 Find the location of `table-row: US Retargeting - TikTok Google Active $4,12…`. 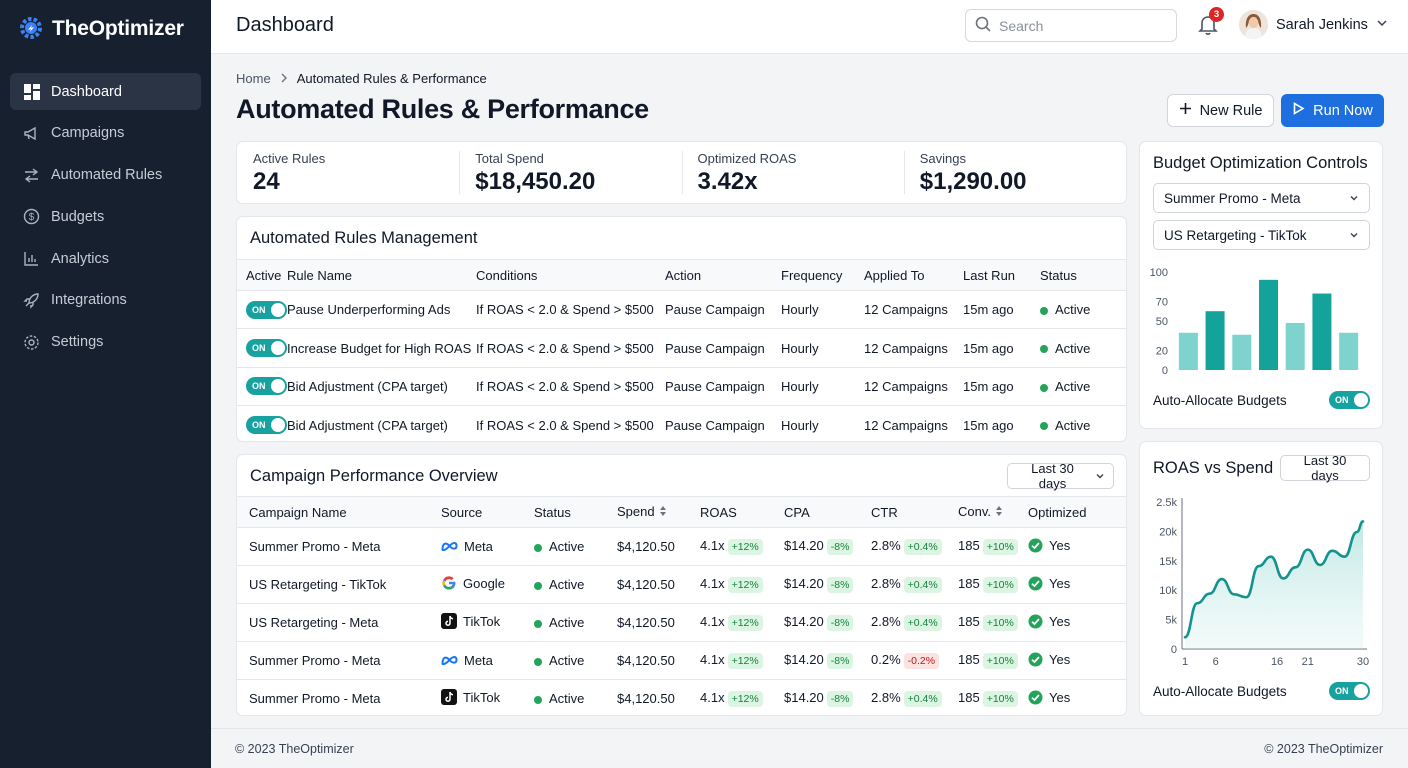

table-row: US Retargeting - TikTok Google Active $4,12… is located at coordinates (681, 584).